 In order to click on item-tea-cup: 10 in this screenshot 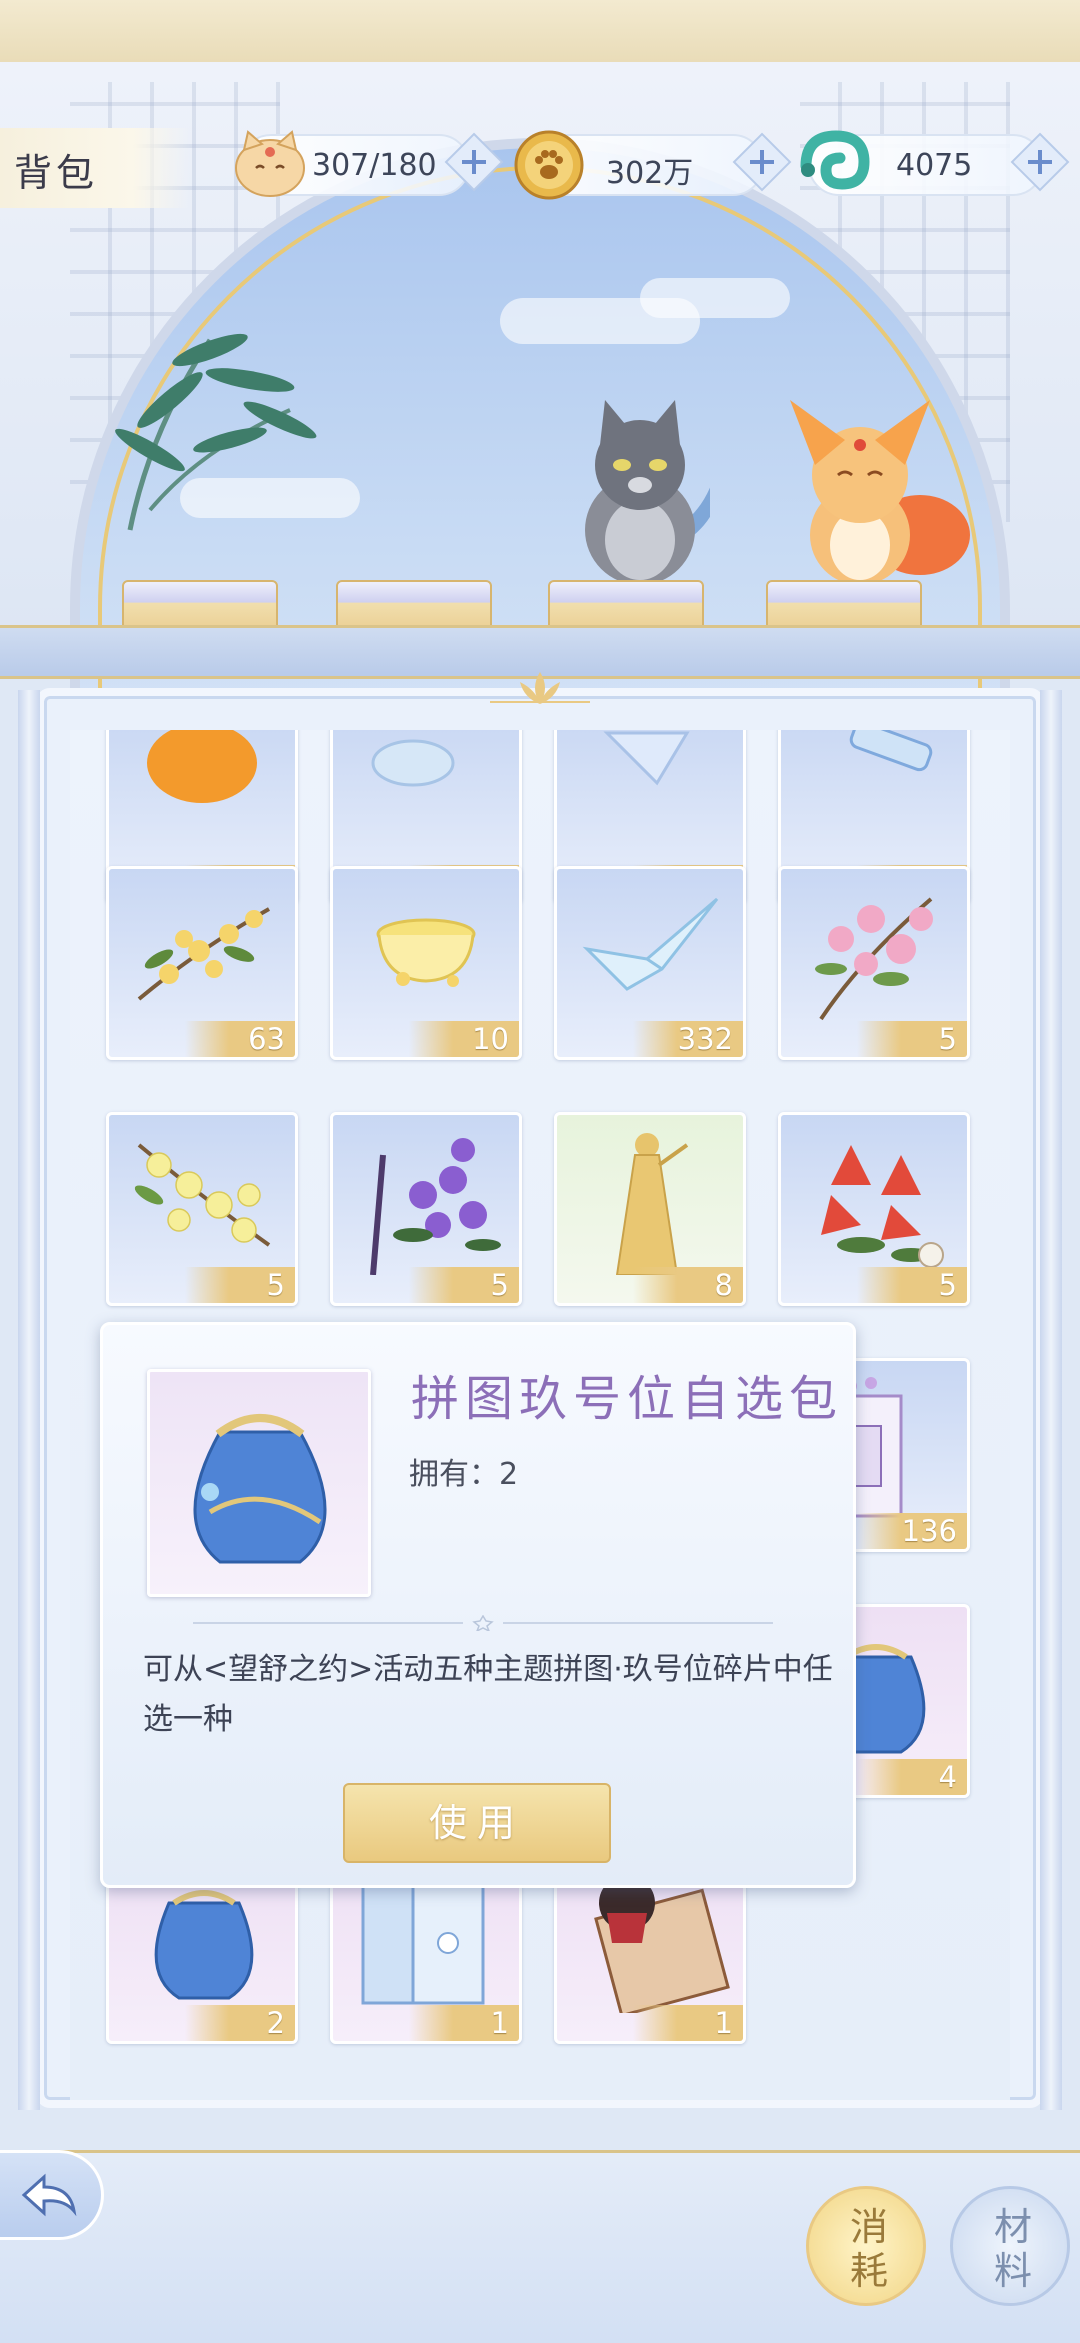, I will do `click(426, 963)`.